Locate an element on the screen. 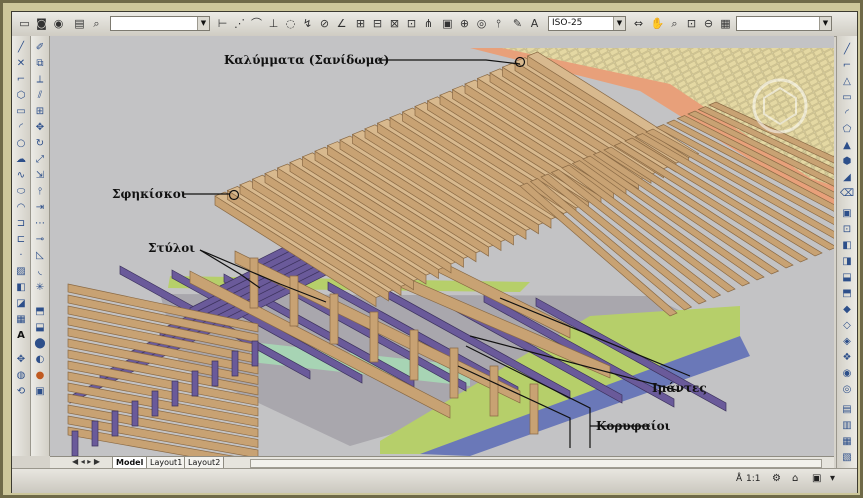  polyline-right-icon: ⌐ is located at coordinates (847, 65).